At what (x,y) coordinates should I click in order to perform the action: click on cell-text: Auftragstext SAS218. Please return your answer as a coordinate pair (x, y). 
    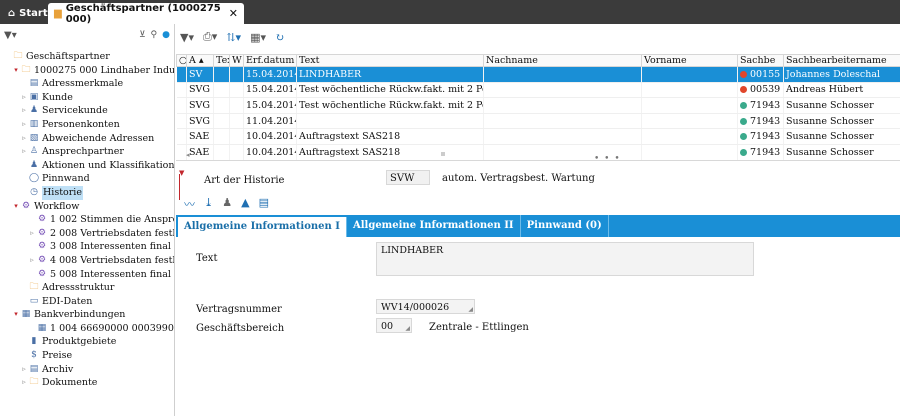
    Looking at the image, I should click on (390, 136).